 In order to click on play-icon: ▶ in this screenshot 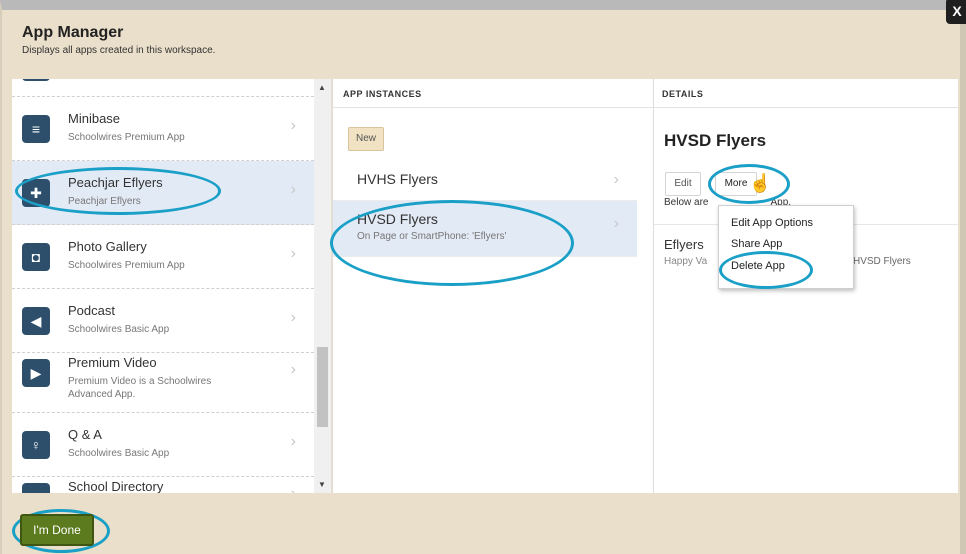, I will do `click(36, 373)`.